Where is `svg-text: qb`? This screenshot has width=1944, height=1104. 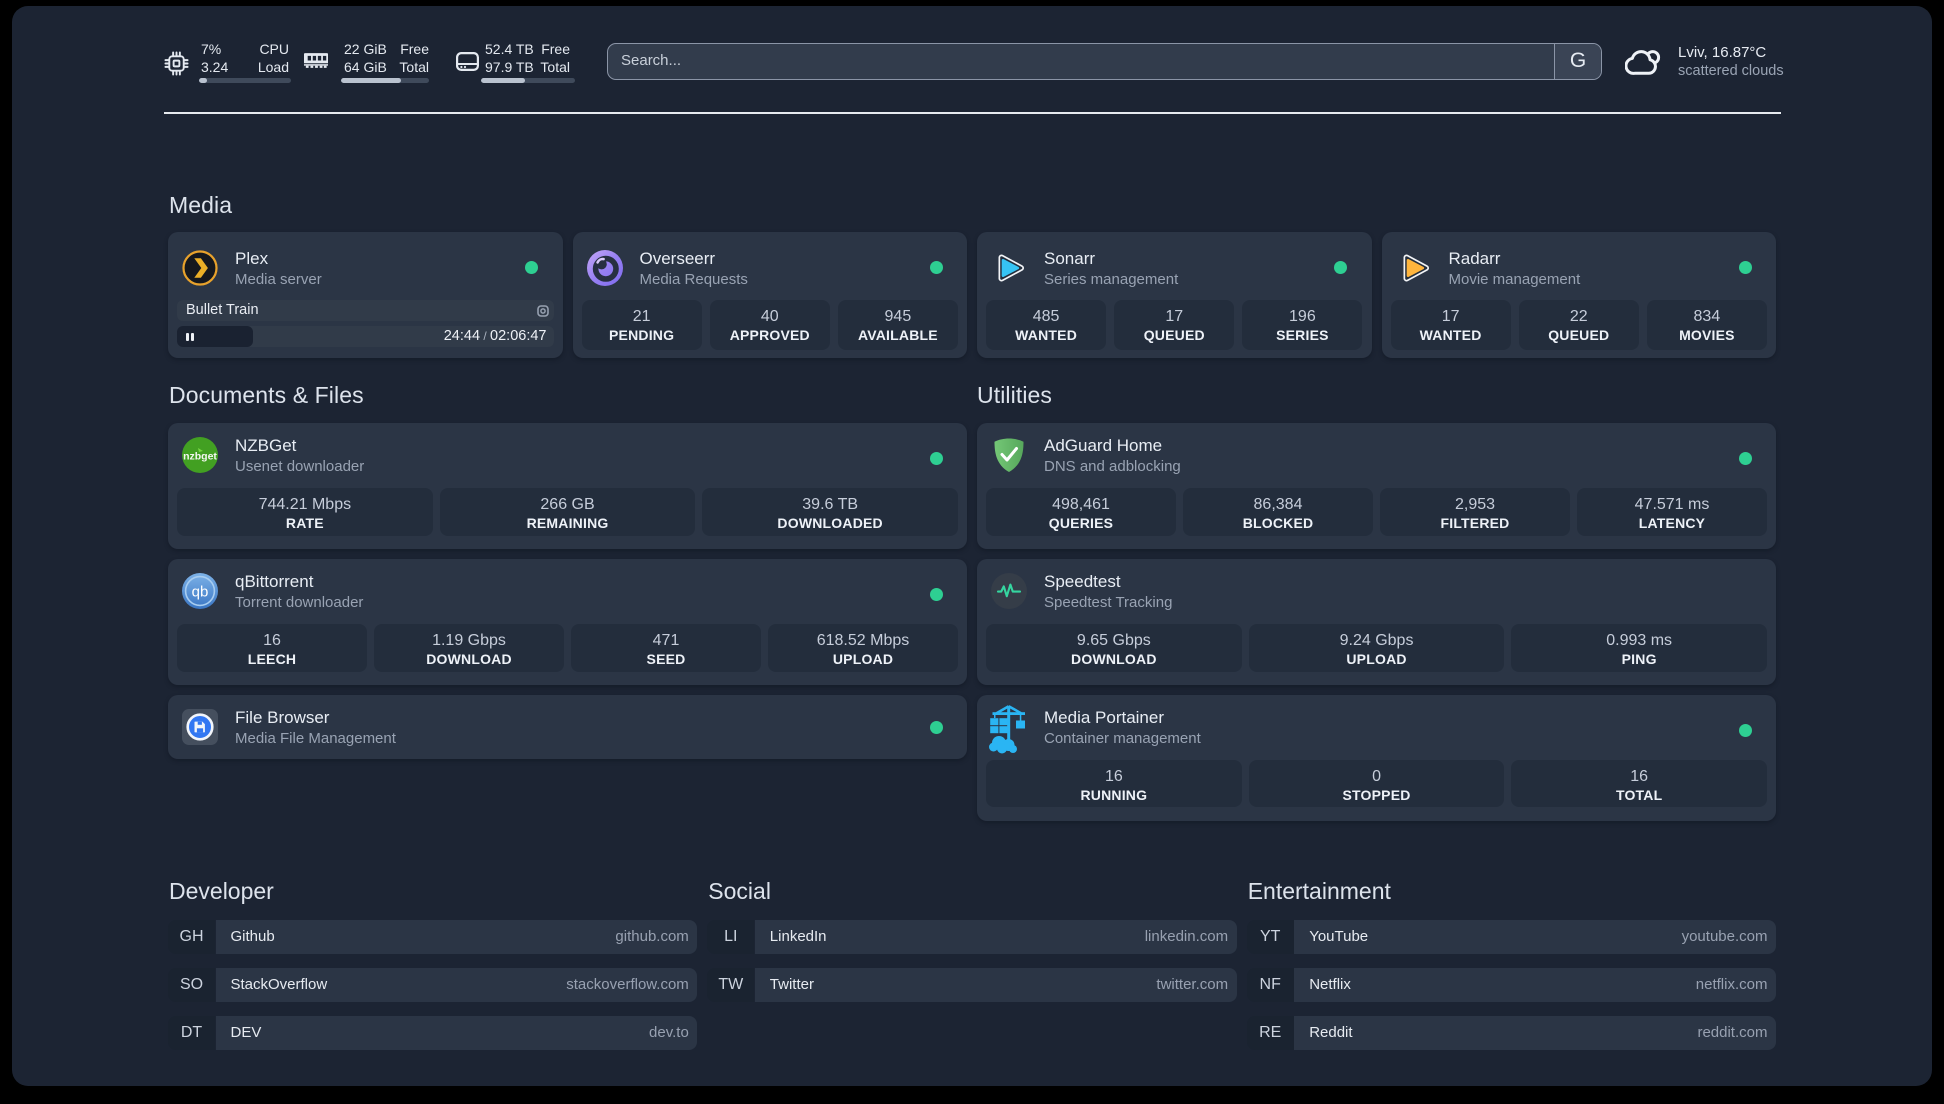 svg-text: qb is located at coordinates (200, 592).